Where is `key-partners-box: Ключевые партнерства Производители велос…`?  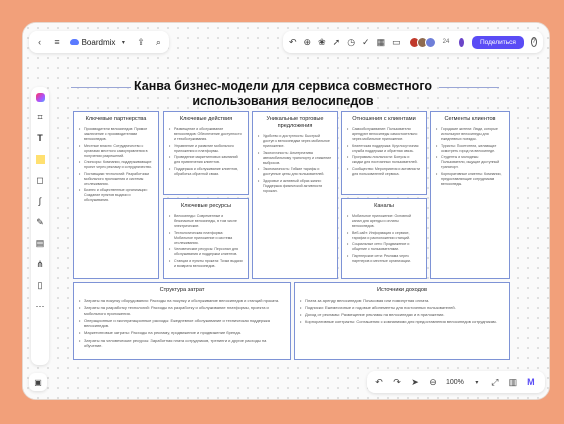
key-partners-box: Ключевые партнерства Производители велос… is located at coordinates (116, 195).